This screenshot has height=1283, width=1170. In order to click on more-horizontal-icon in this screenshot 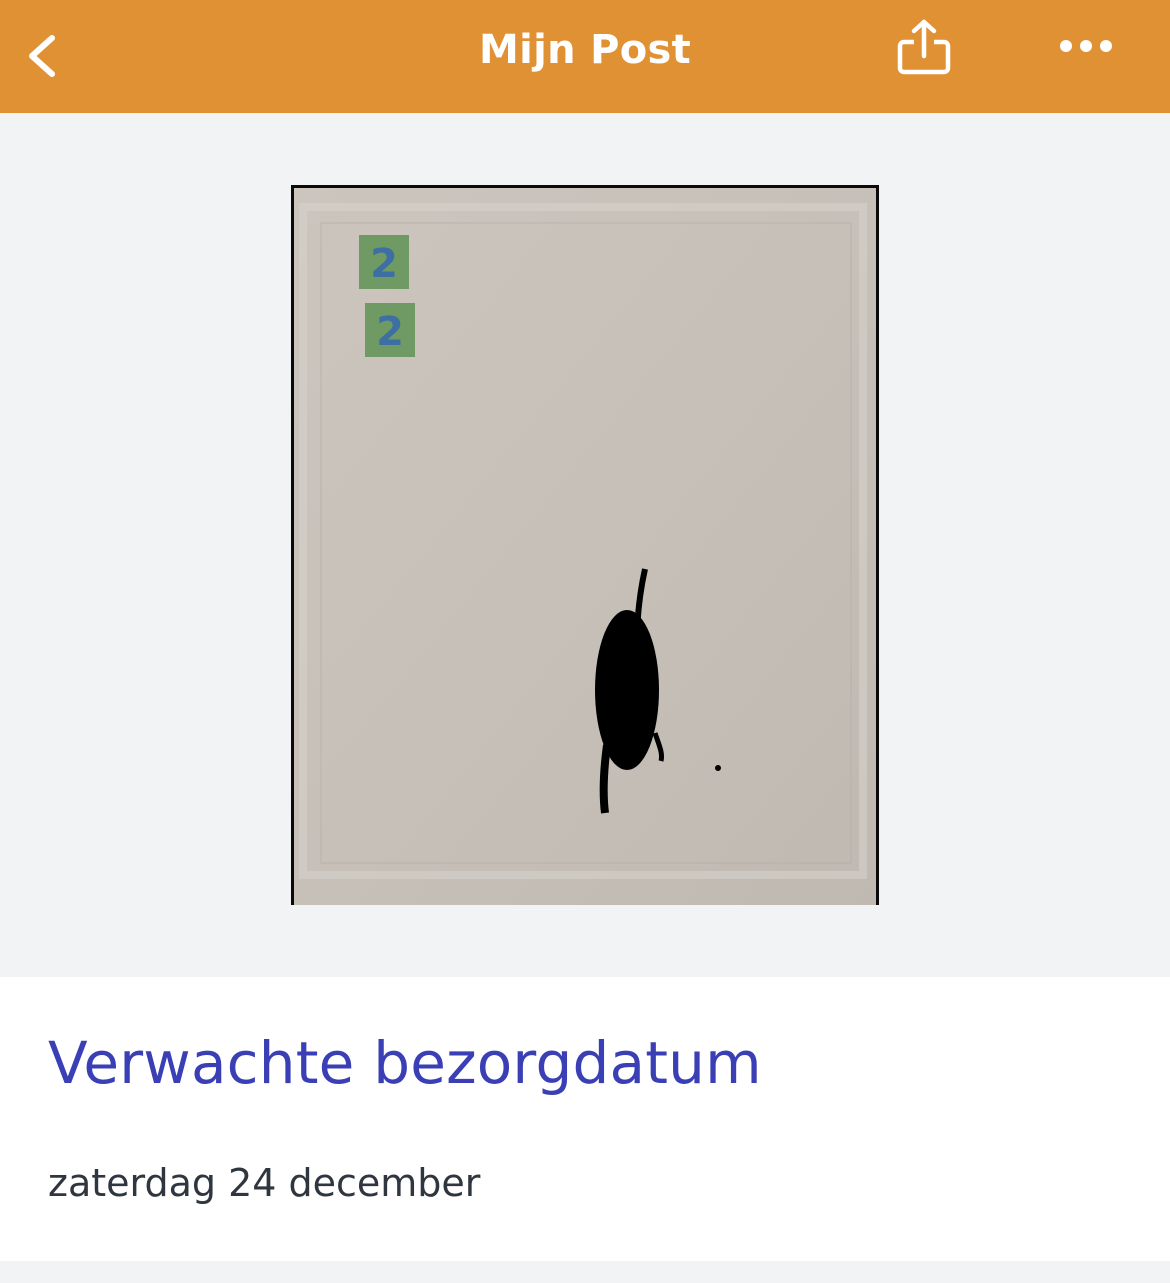, I will do `click(1086, 46)`.